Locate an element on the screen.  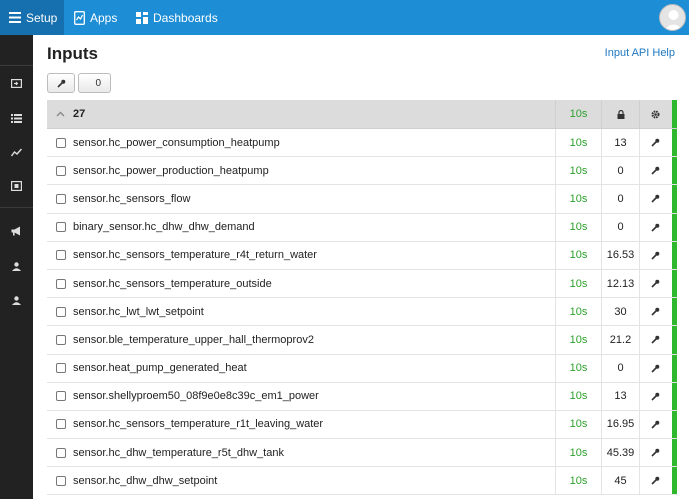
input-name: binary_sensor.hc_dhw_dhw_demand is located at coordinates (164, 227).